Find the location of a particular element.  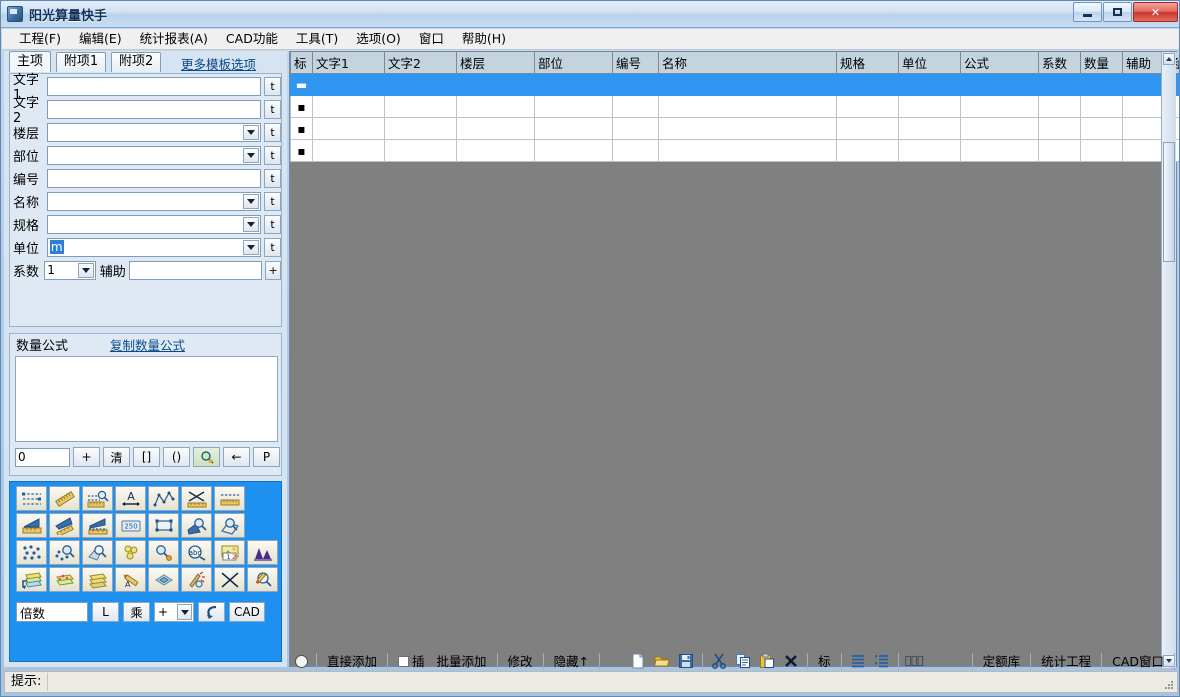

chart-icon is located at coordinates (262, 552).